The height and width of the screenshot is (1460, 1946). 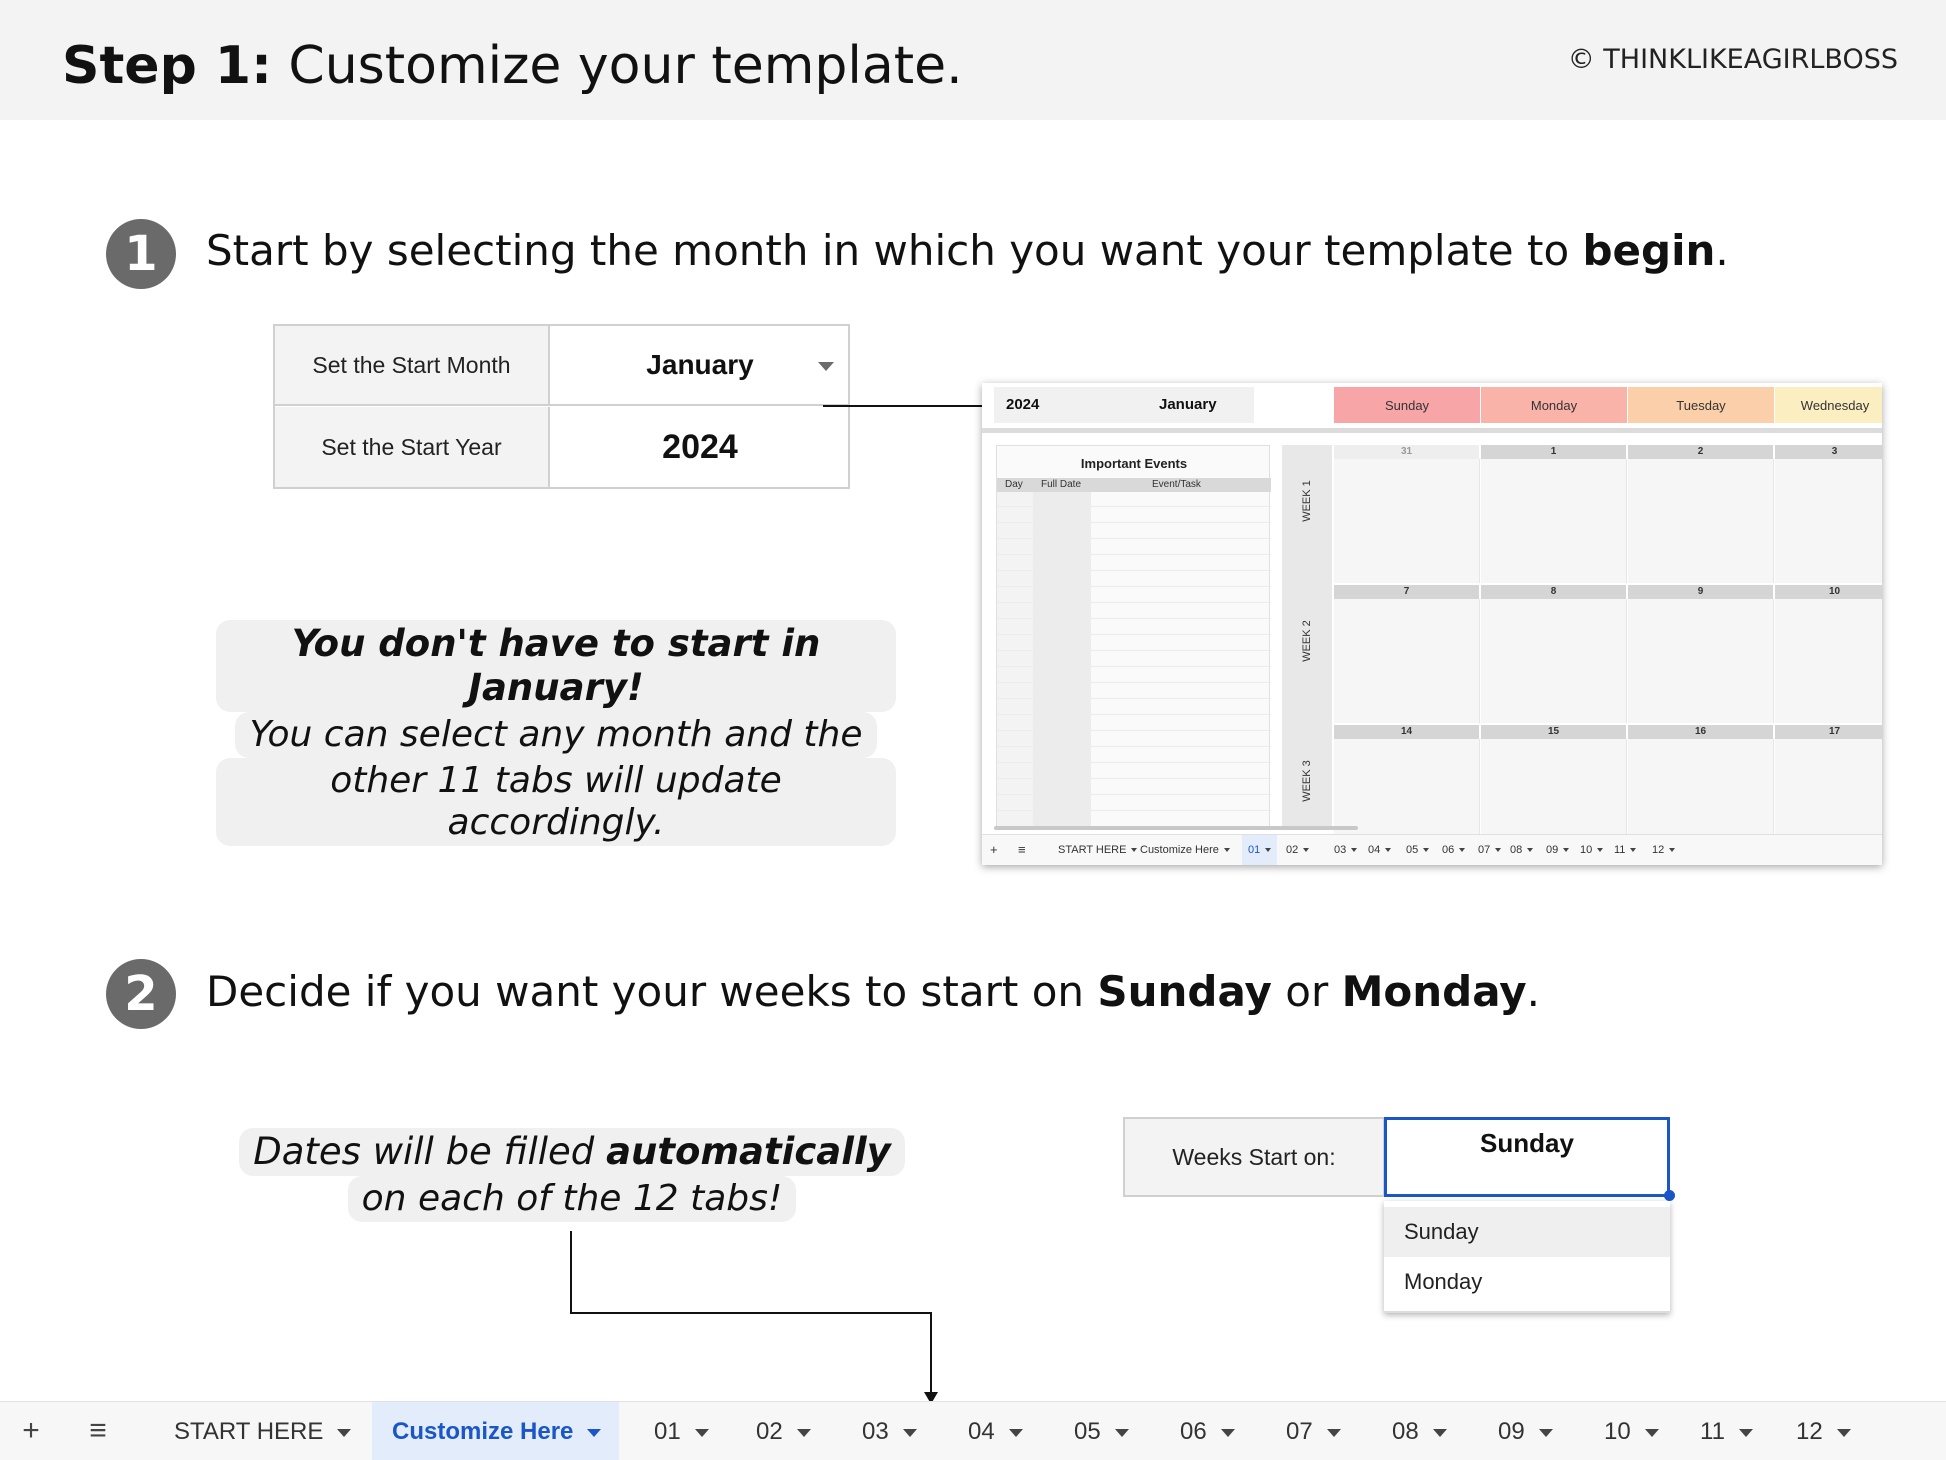 What do you see at coordinates (1489, 850) in the screenshot?
I see `preview-tab: 07` at bounding box center [1489, 850].